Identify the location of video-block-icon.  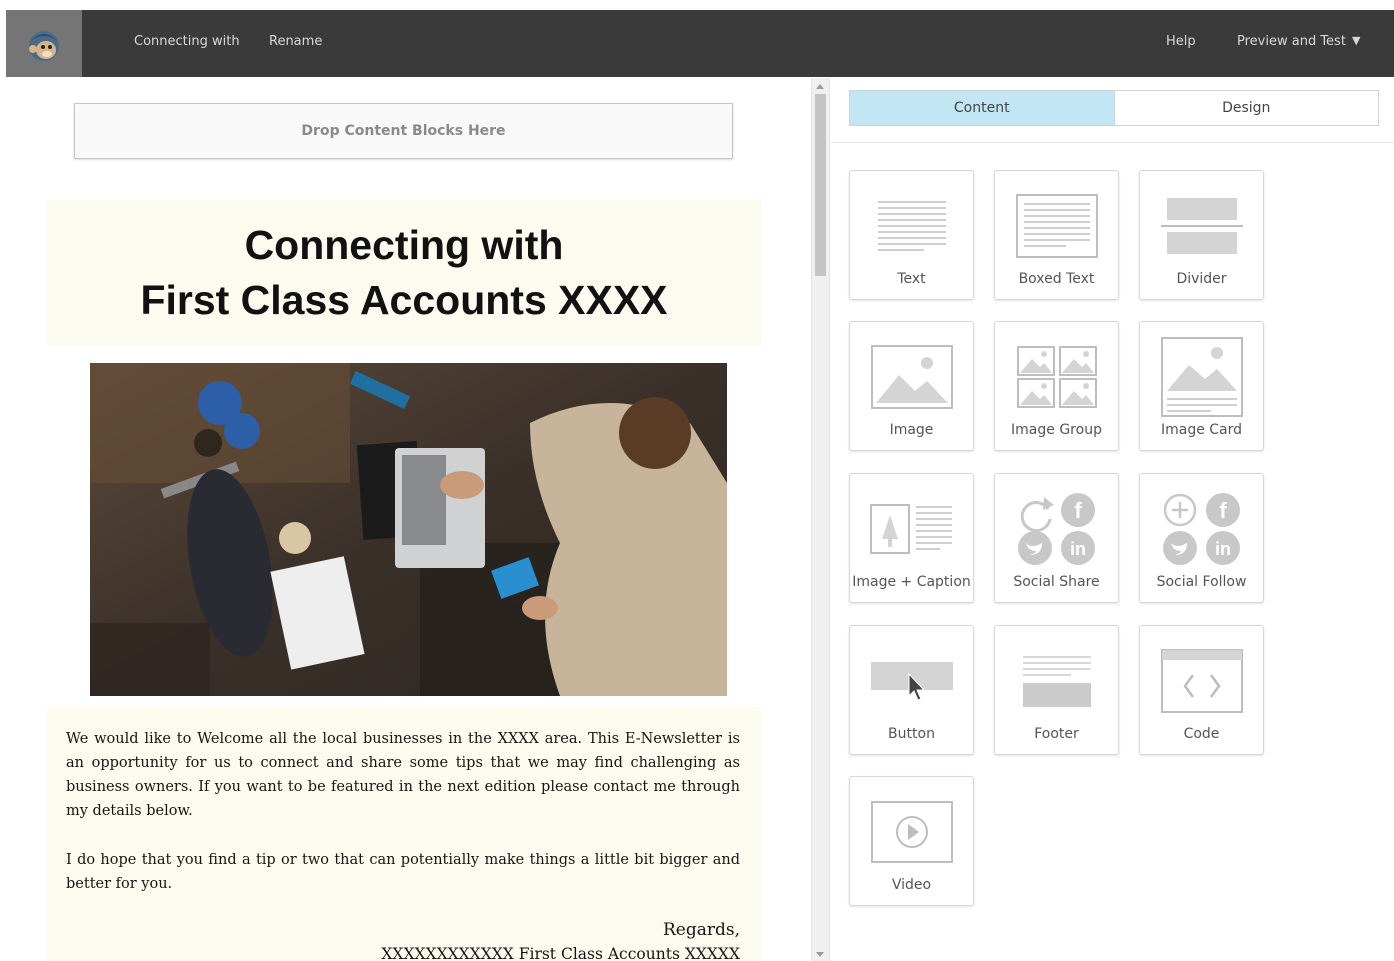
(911, 832).